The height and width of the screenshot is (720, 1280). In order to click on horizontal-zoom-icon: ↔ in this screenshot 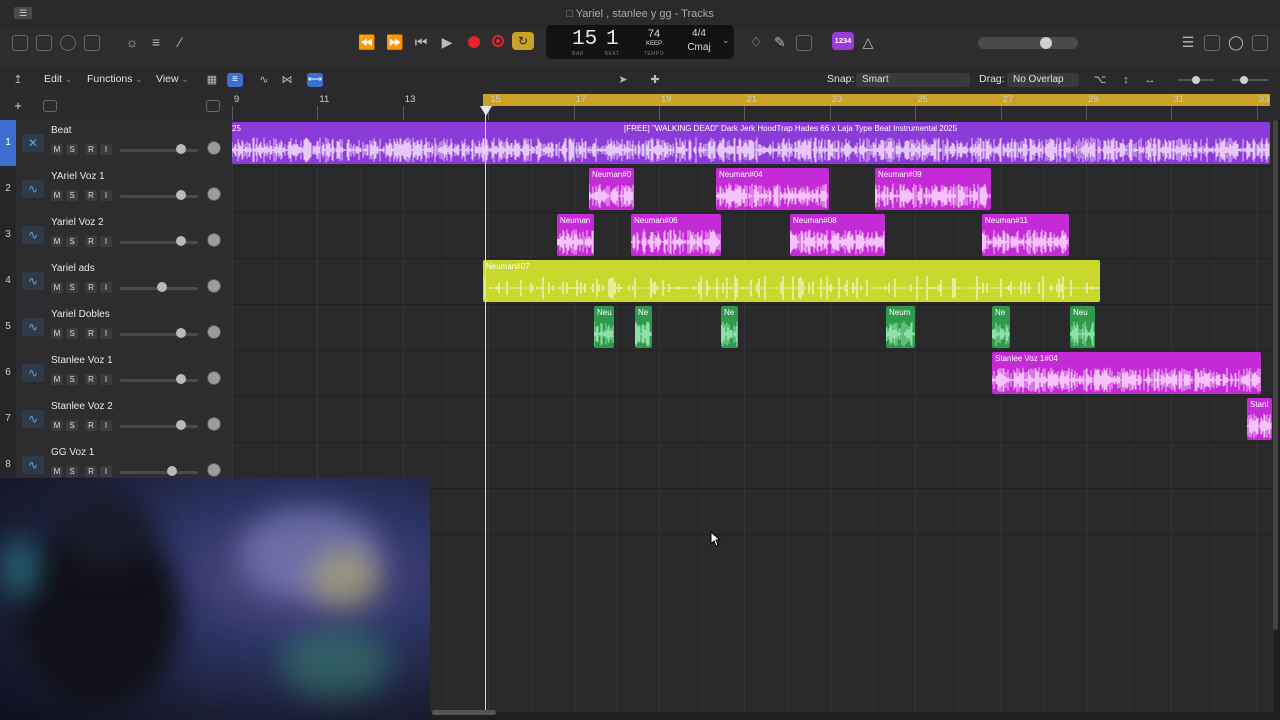, I will do `click(1150, 80)`.